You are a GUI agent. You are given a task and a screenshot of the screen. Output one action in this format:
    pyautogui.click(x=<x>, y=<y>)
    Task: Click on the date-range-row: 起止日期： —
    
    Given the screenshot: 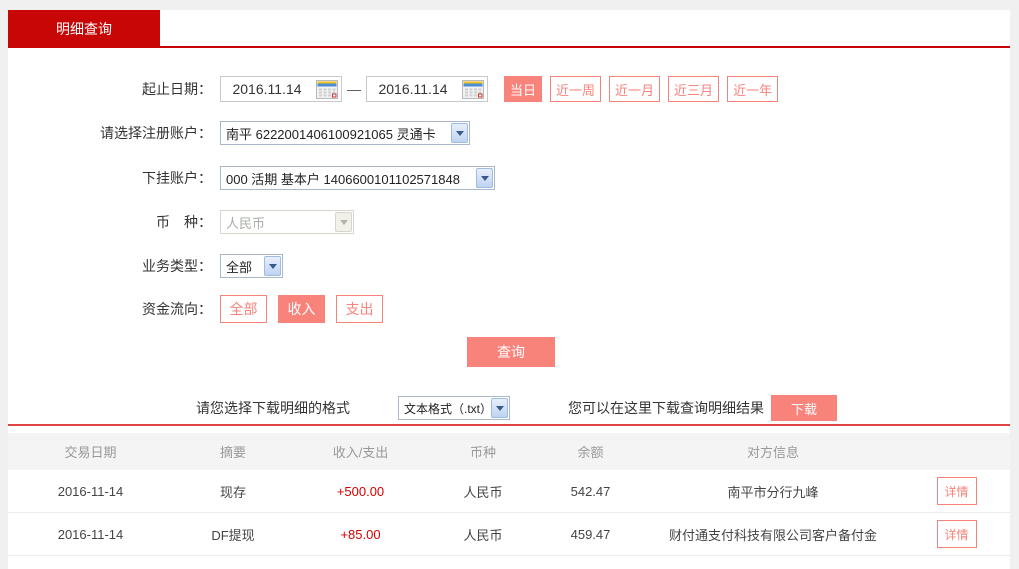 What is the action you would take?
    pyautogui.click(x=509, y=89)
    